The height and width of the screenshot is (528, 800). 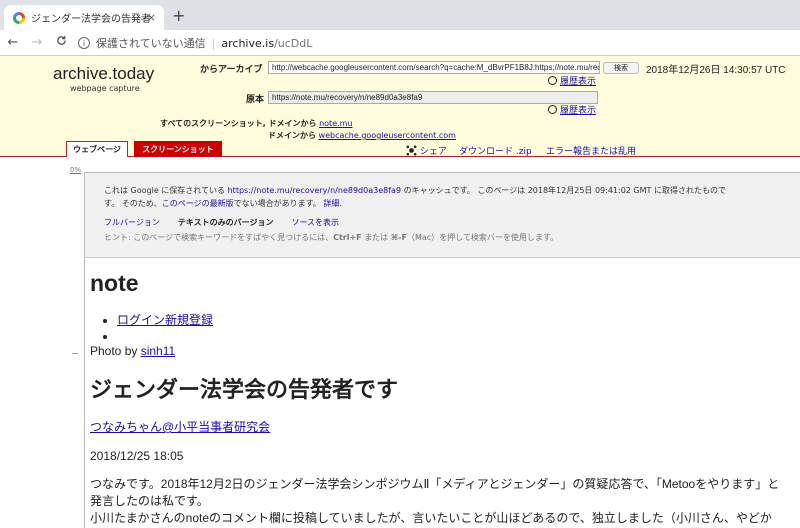 I want to click on history-label: 履歴表示, so click(x=578, y=80).